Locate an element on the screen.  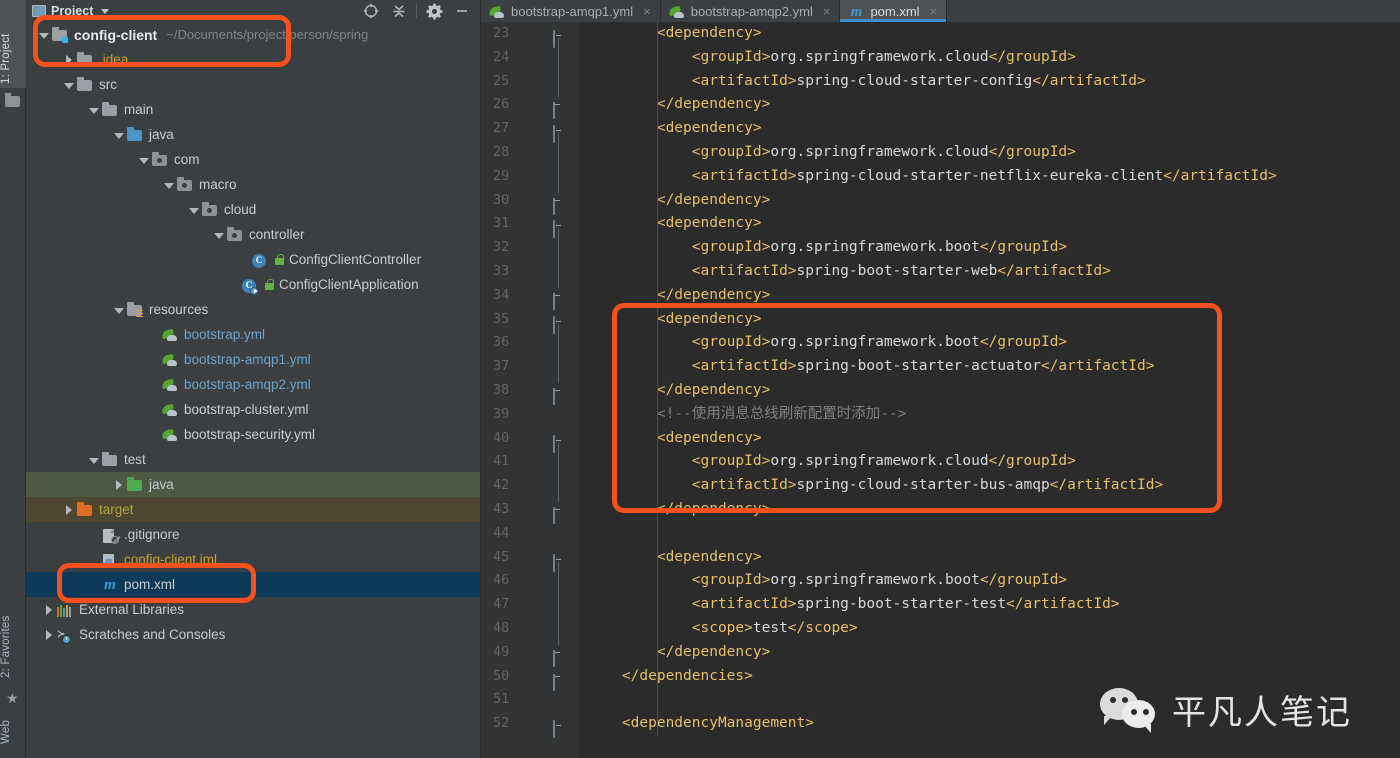
code-line: <scope>test</scope> is located at coordinates (989, 629).